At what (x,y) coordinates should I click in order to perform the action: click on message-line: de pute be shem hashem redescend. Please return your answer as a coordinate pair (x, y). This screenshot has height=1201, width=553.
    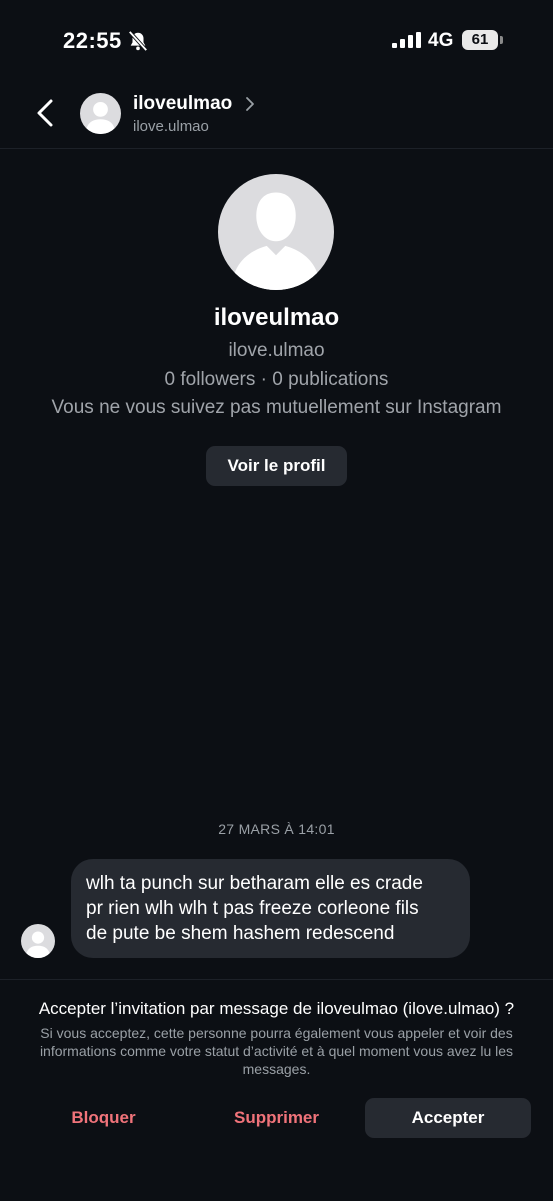
    Looking at the image, I should click on (240, 933).